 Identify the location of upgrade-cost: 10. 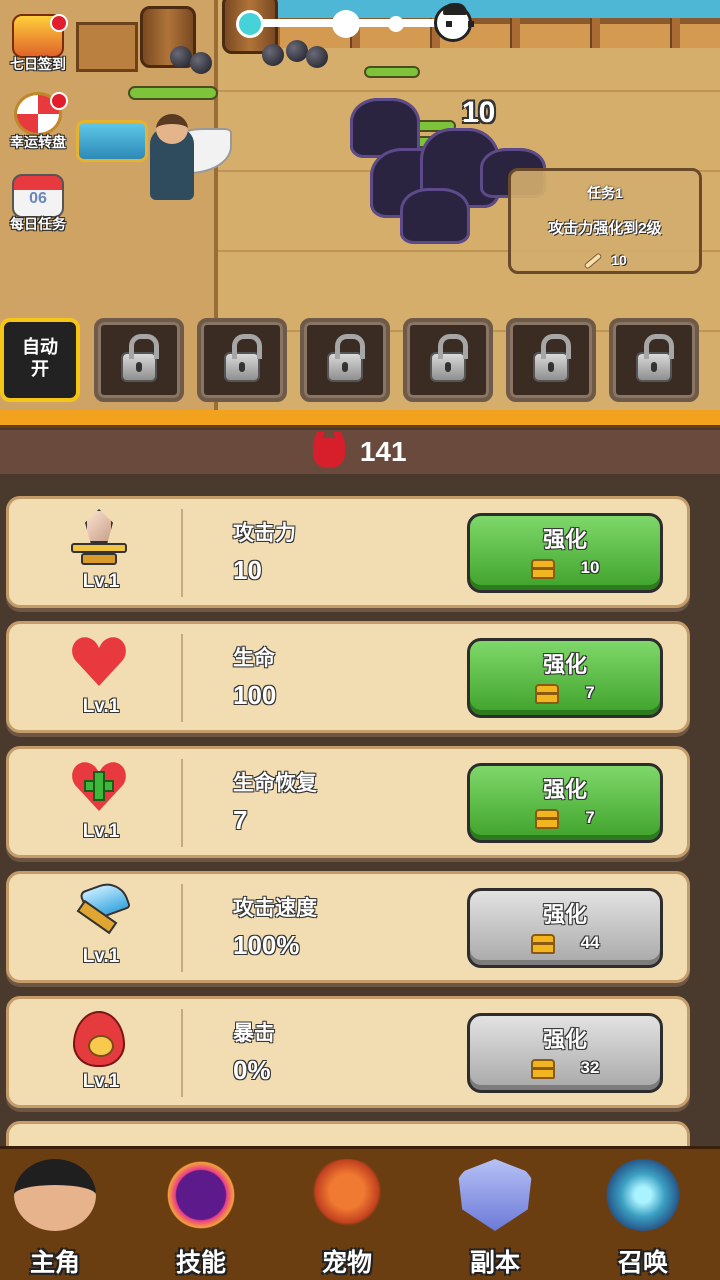
(590, 567).